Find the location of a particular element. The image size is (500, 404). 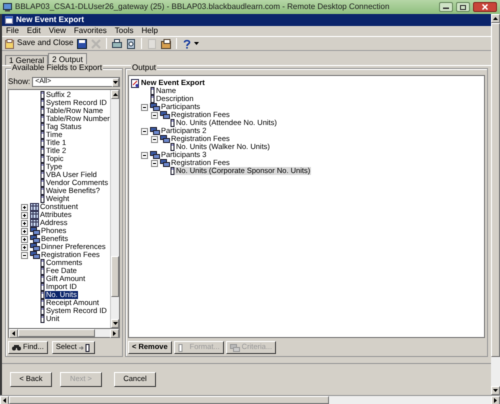

menu-item: File is located at coordinates (12, 31).